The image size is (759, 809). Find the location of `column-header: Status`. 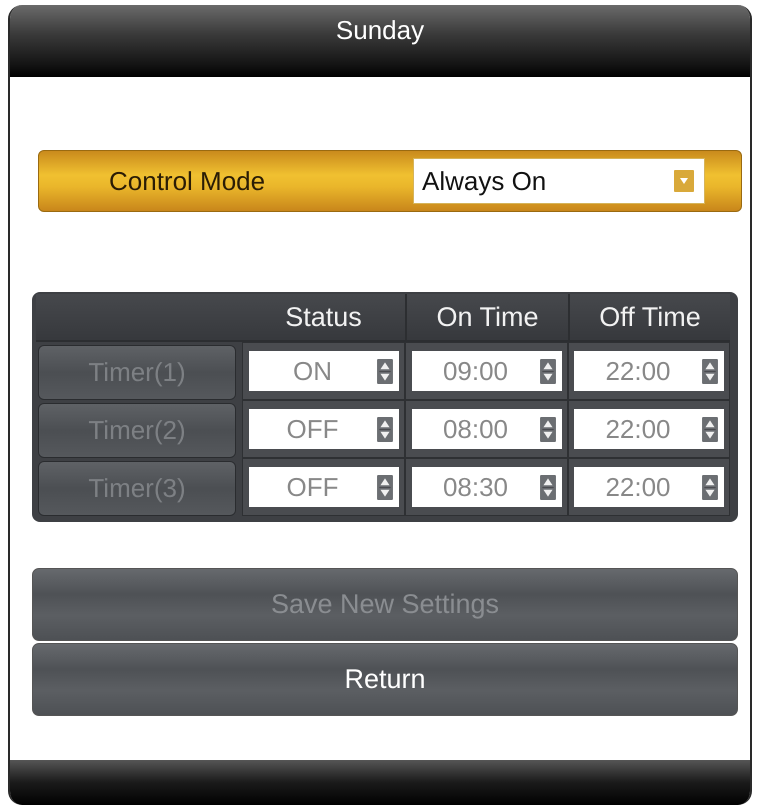

column-header: Status is located at coordinates (323, 318).